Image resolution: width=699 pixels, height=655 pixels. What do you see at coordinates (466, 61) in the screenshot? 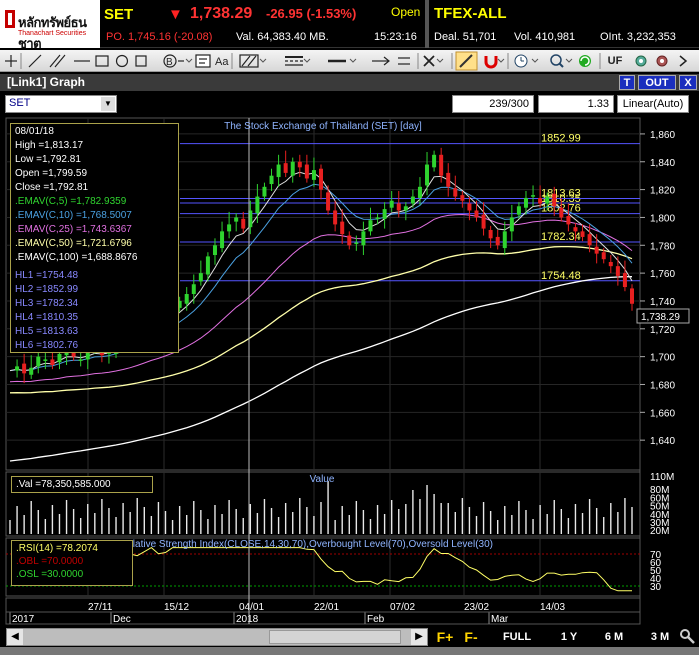
I see `pencil-icon` at bounding box center [466, 61].